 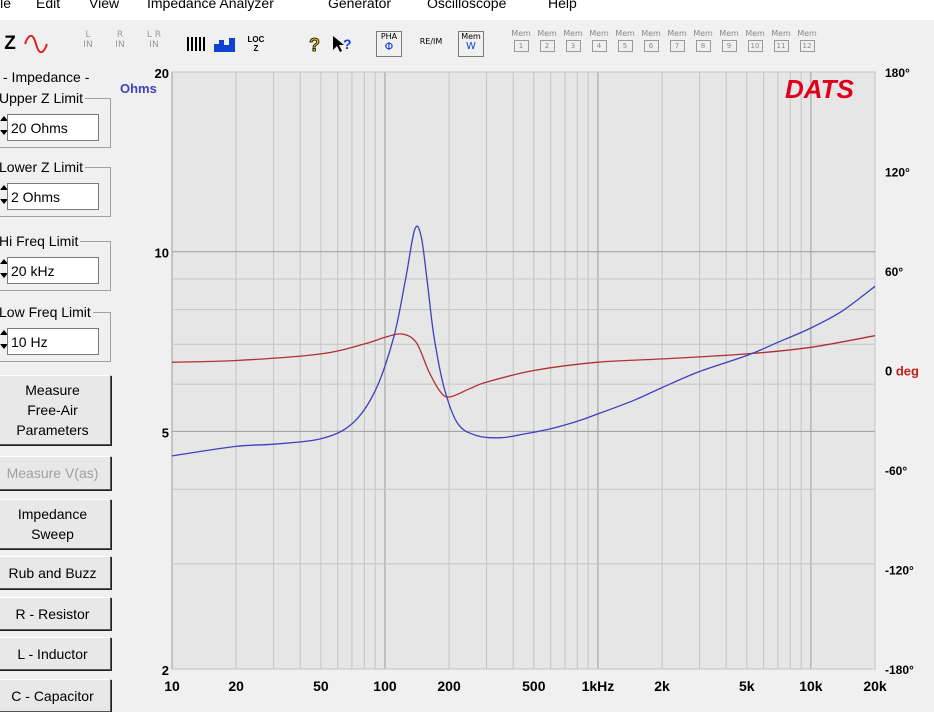 I want to click on phase-button: PHA Φ, so click(x=389, y=44).